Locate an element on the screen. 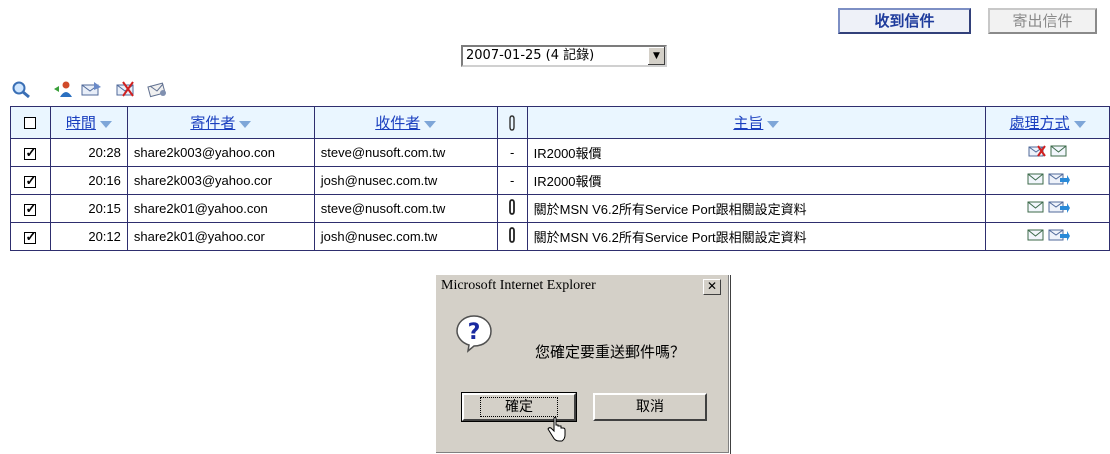 This screenshot has width=1110, height=454. select-all-cell is located at coordinates (30, 122).